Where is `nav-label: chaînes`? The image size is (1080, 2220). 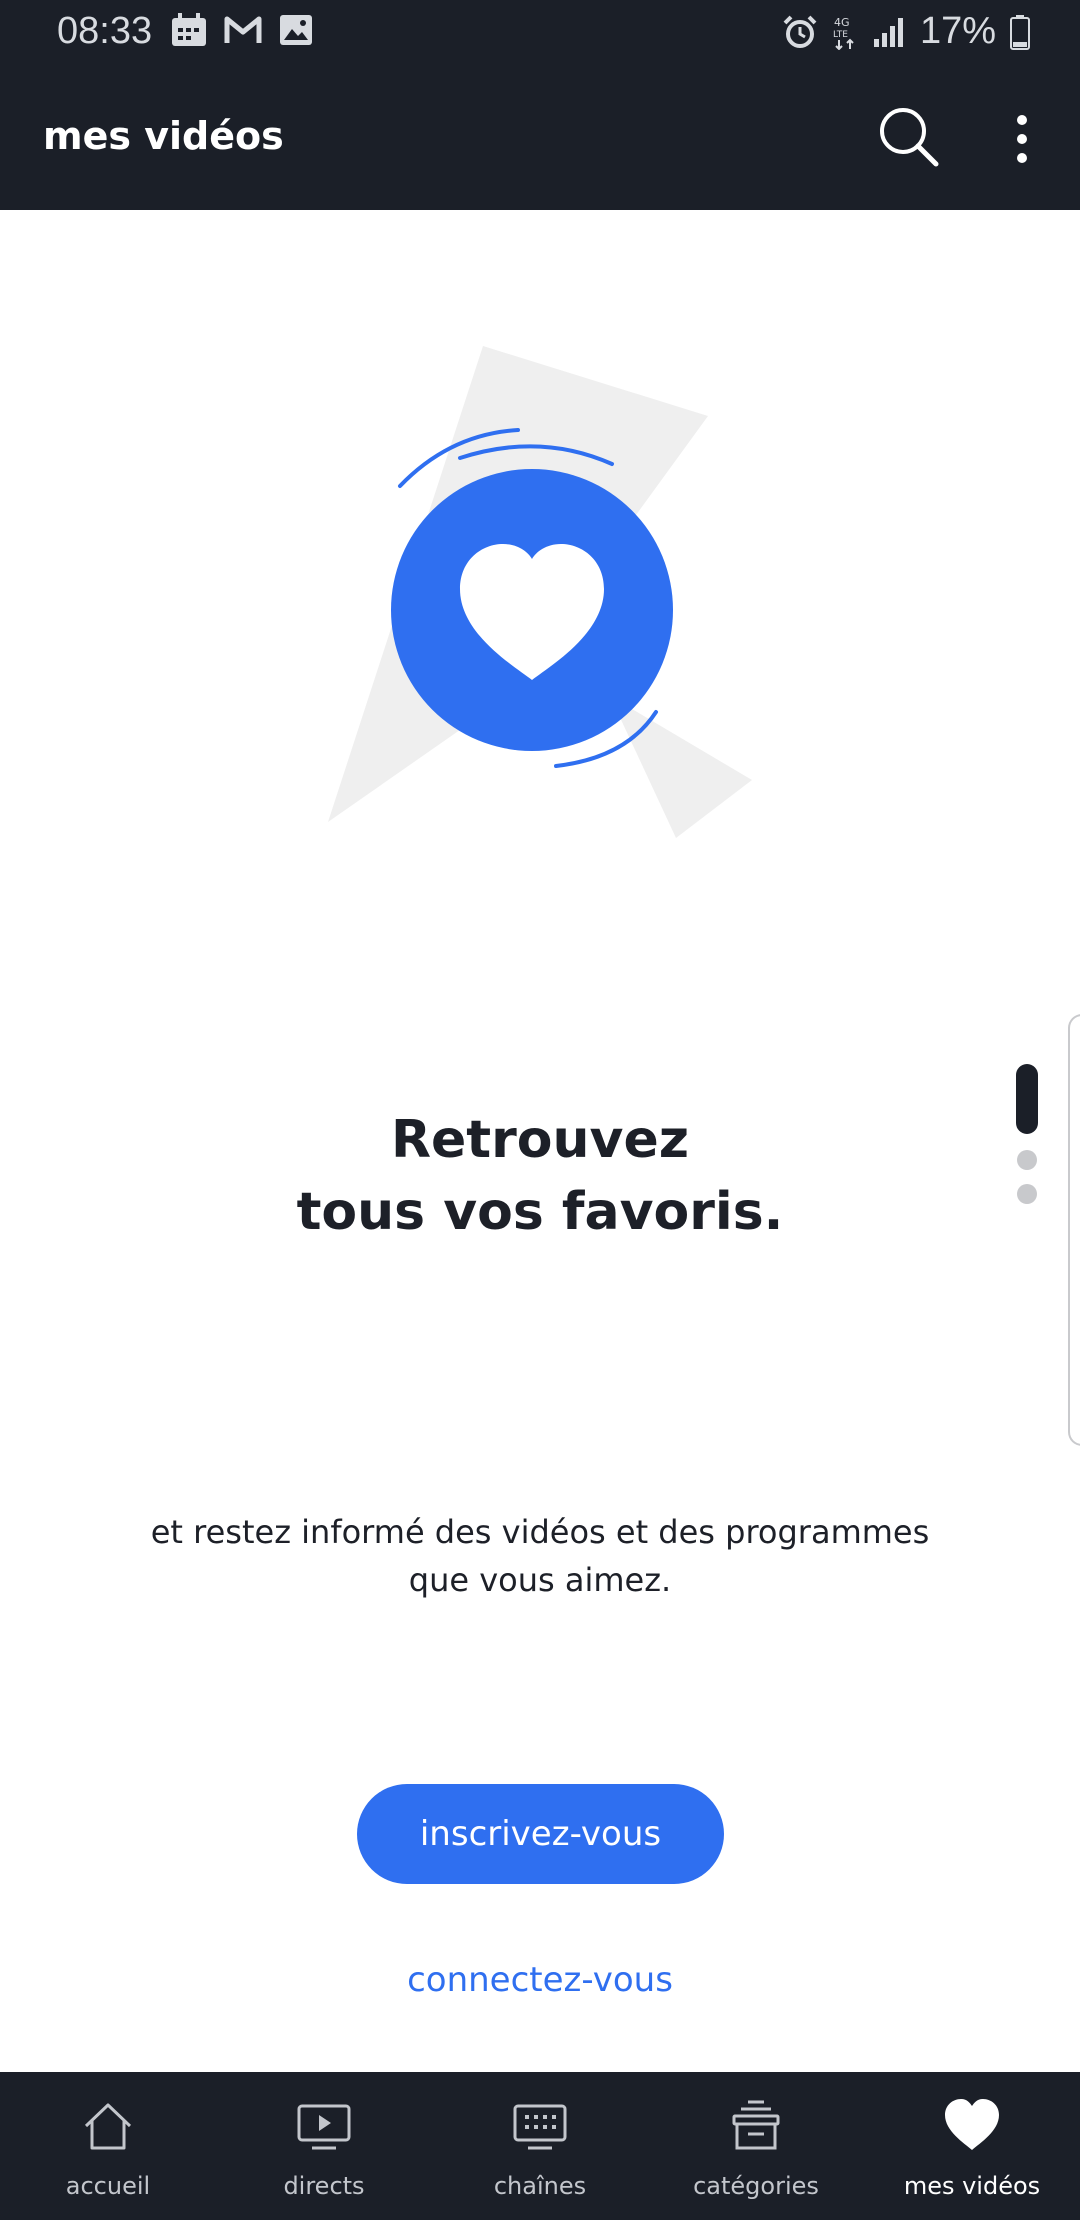
nav-label: chaînes is located at coordinates (540, 2186).